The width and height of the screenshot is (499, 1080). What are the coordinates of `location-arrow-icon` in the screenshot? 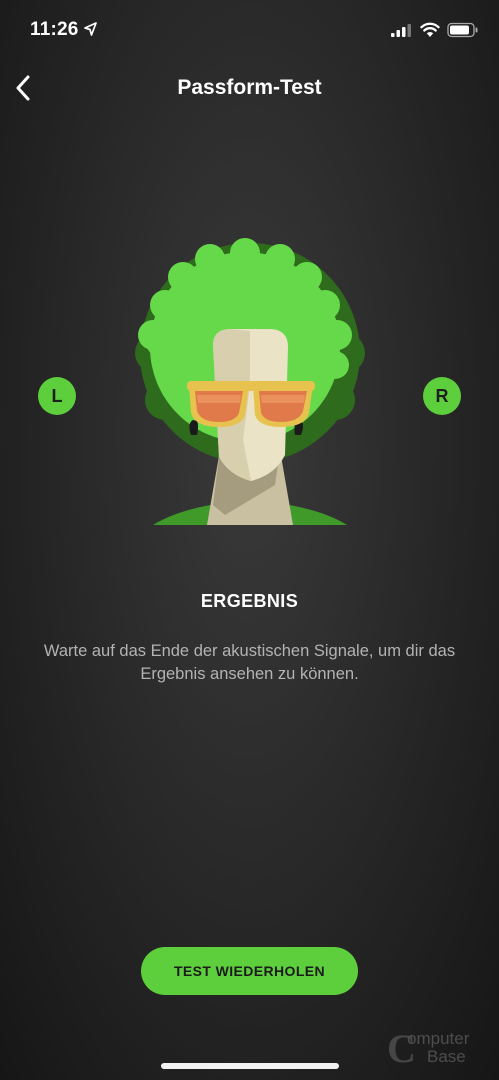 It's located at (90, 29).